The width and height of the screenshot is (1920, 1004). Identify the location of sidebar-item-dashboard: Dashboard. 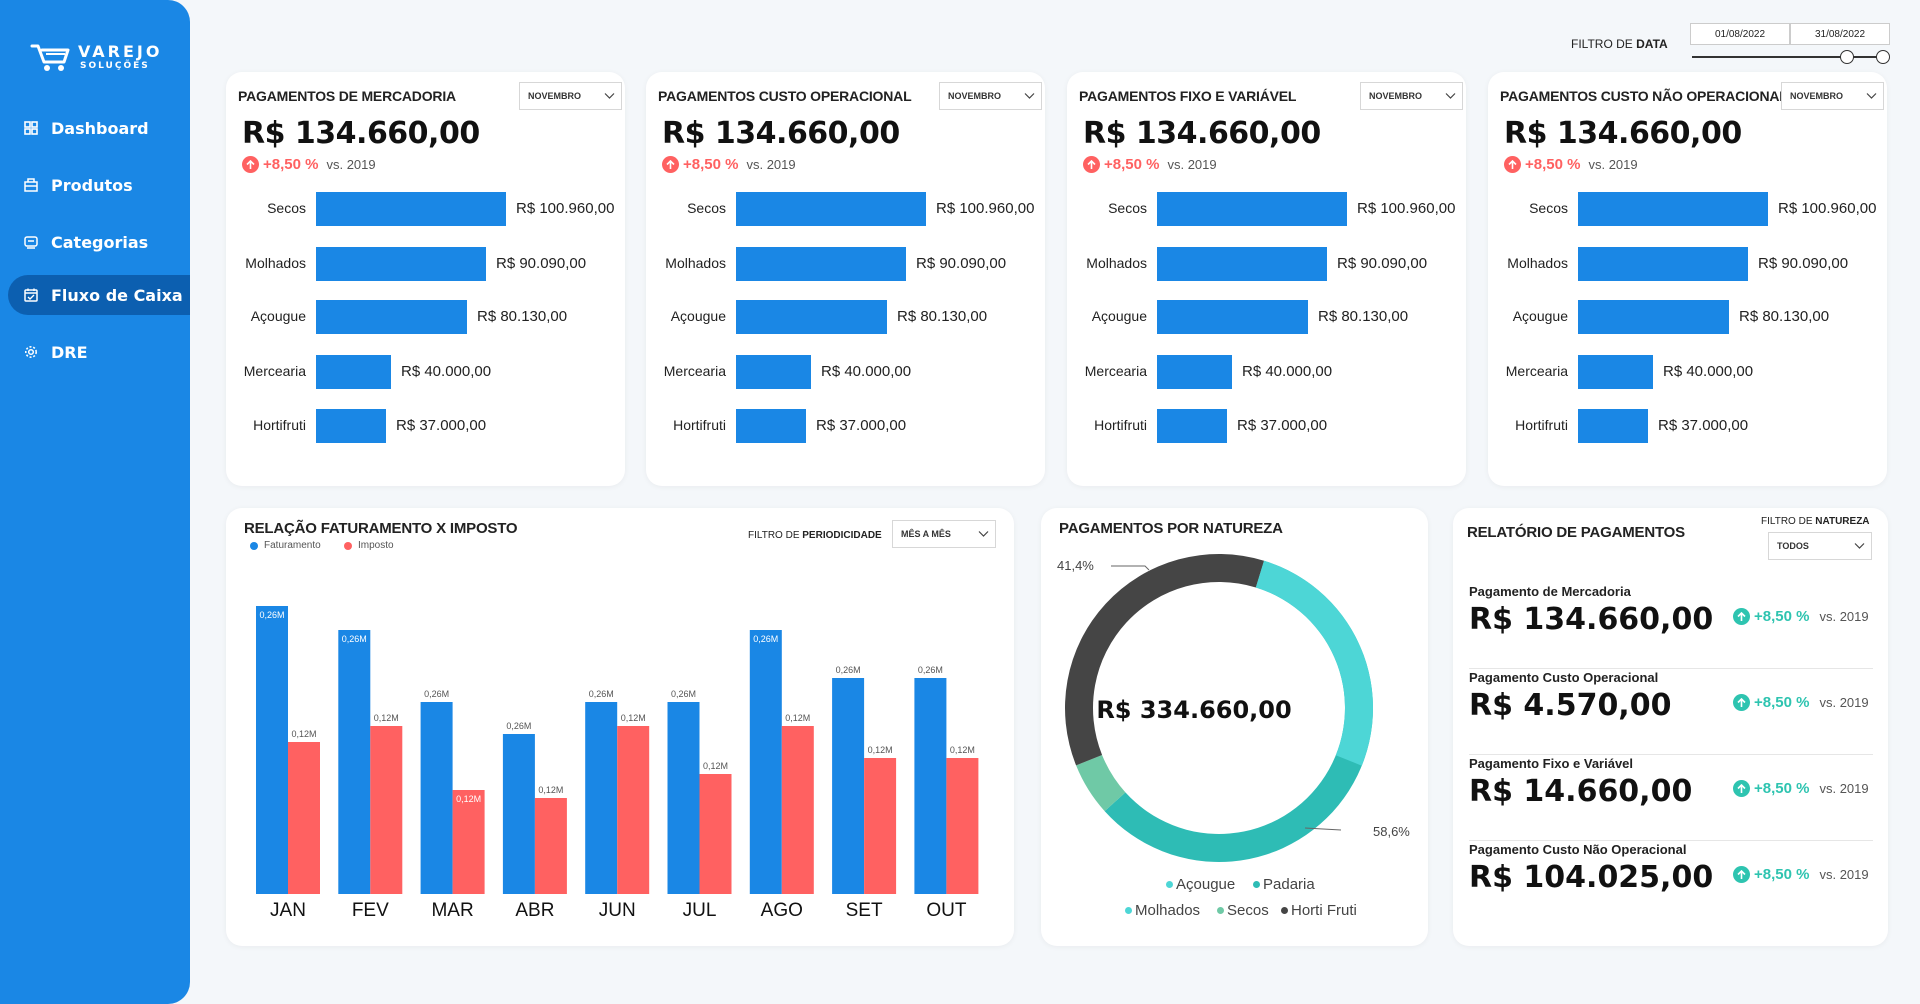
(95, 128).